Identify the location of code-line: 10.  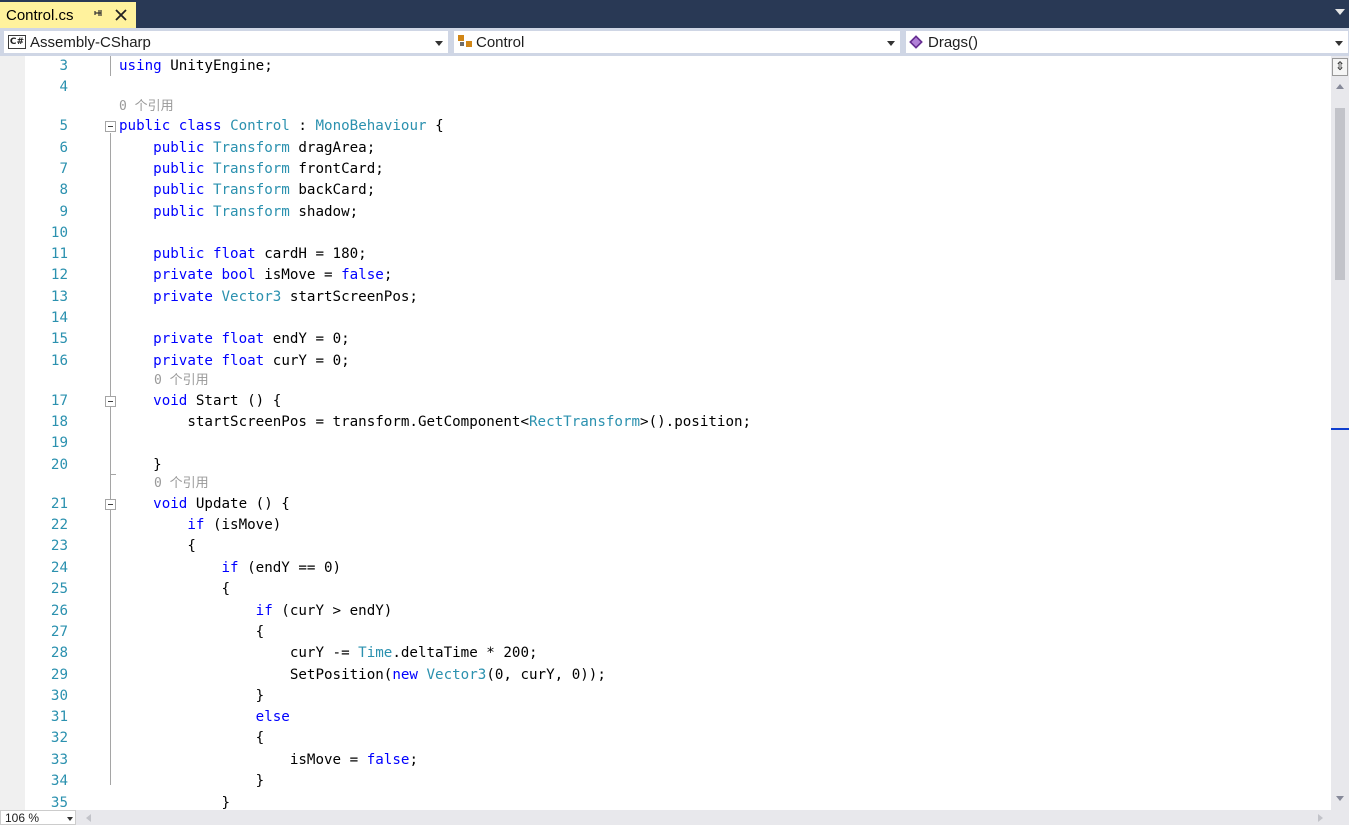
(665, 233).